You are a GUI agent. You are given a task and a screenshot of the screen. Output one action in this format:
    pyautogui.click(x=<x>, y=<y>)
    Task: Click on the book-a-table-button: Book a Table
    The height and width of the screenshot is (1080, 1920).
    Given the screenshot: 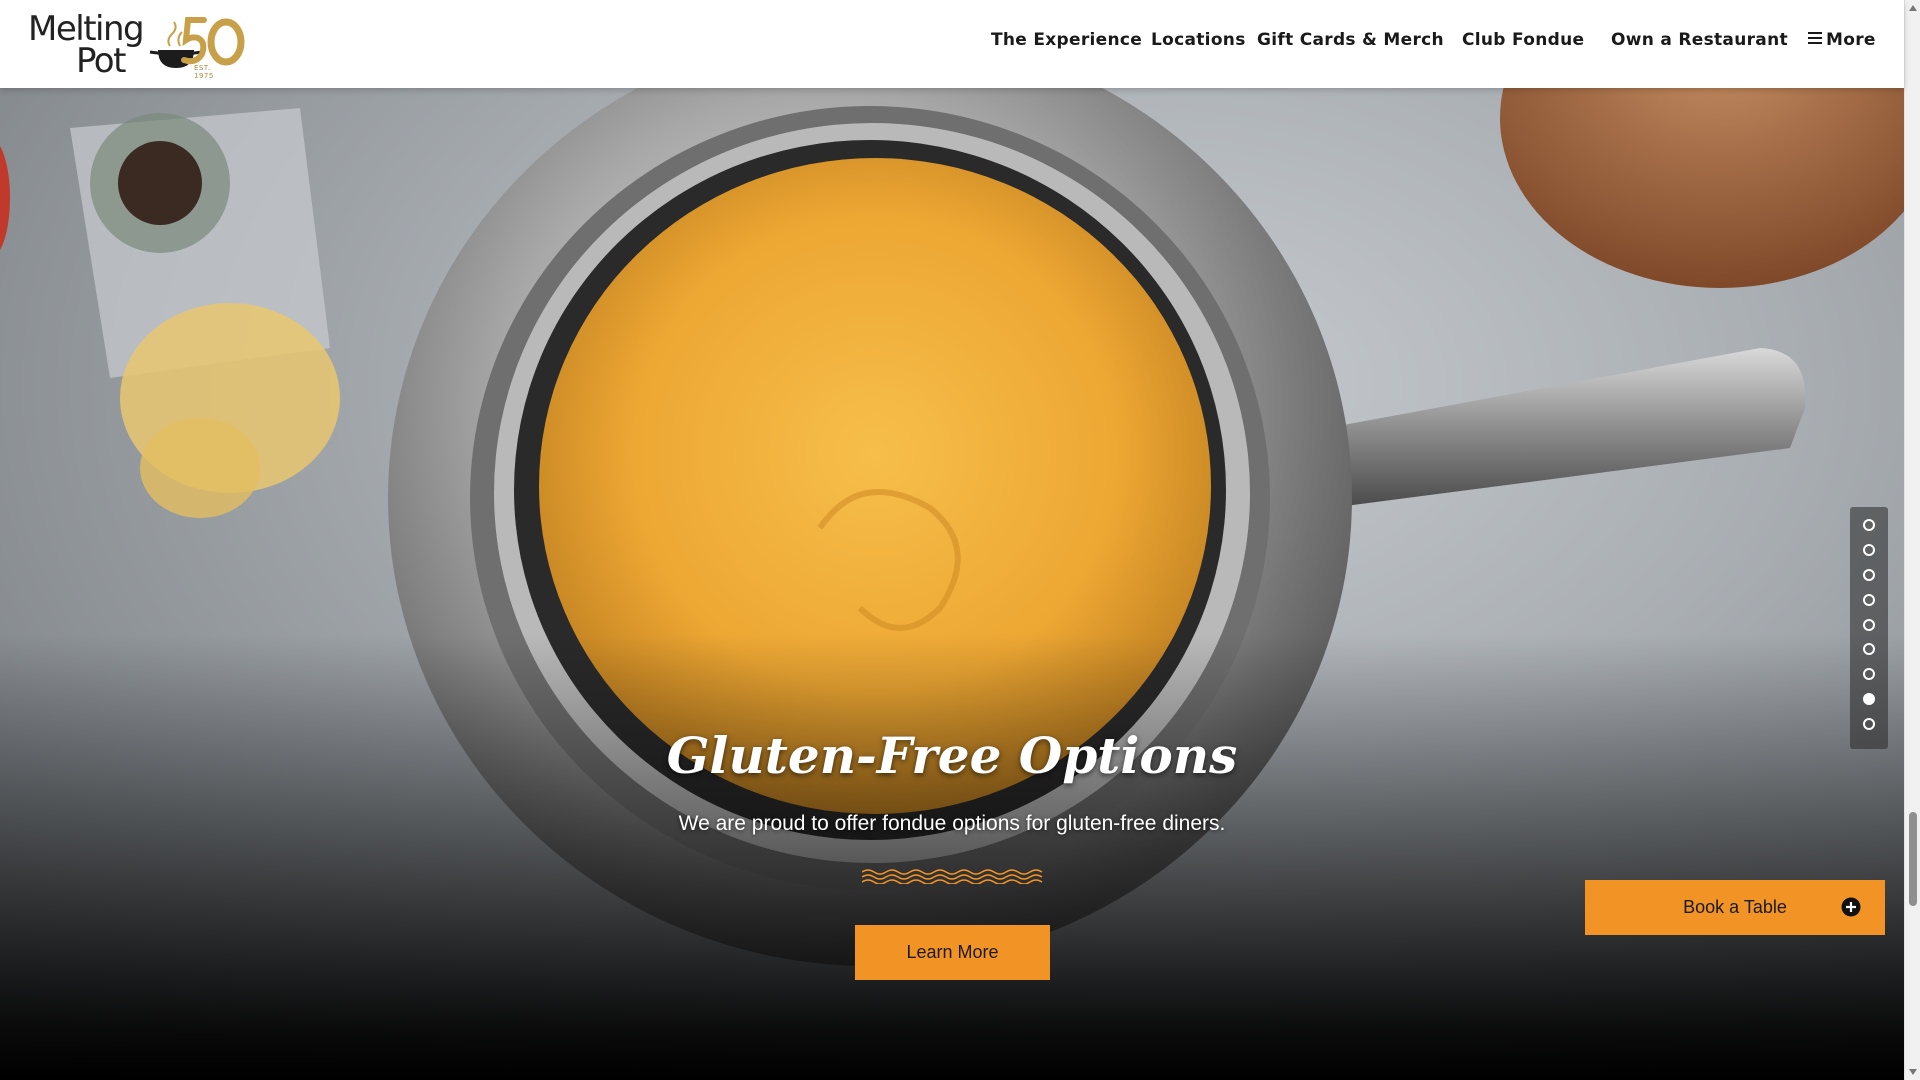 What is the action you would take?
    pyautogui.click(x=1735, y=907)
    